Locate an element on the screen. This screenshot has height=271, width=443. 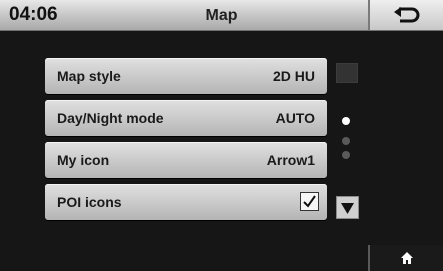
home-button is located at coordinates (405, 258).